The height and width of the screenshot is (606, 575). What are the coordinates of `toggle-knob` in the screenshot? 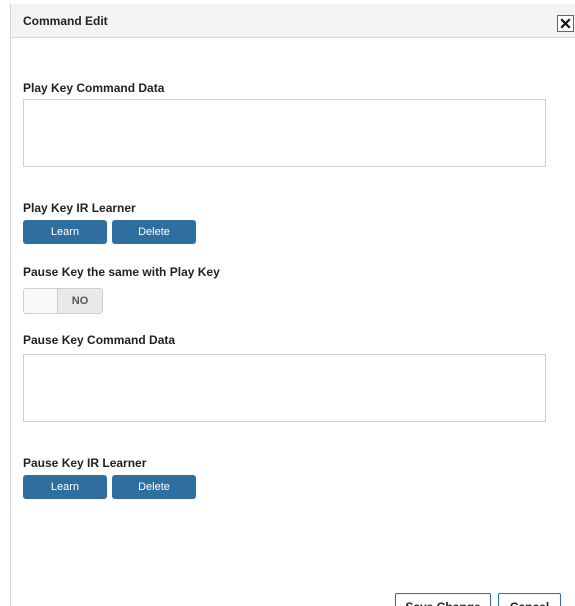 It's located at (41, 301).